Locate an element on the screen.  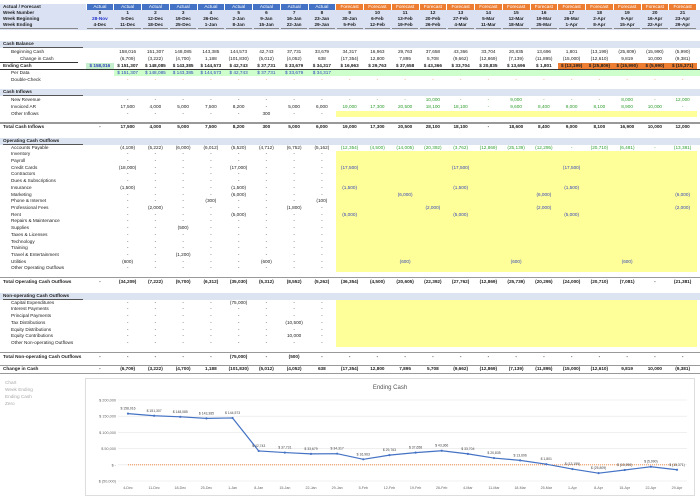
cell-ending-cash: $ 33,679 is located at coordinates (294, 66).